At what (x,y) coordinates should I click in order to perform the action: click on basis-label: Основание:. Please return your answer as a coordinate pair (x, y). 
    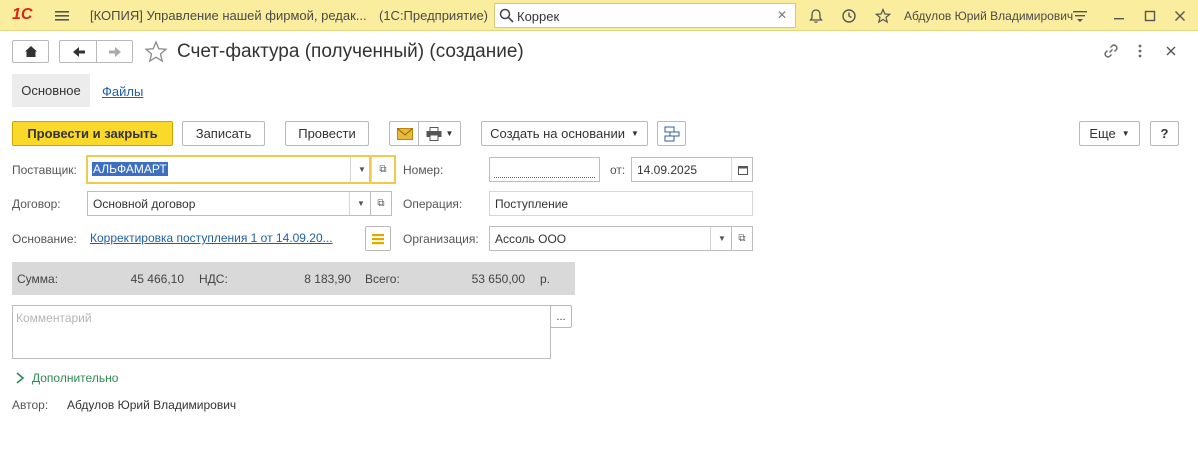
    Looking at the image, I should click on (44, 239).